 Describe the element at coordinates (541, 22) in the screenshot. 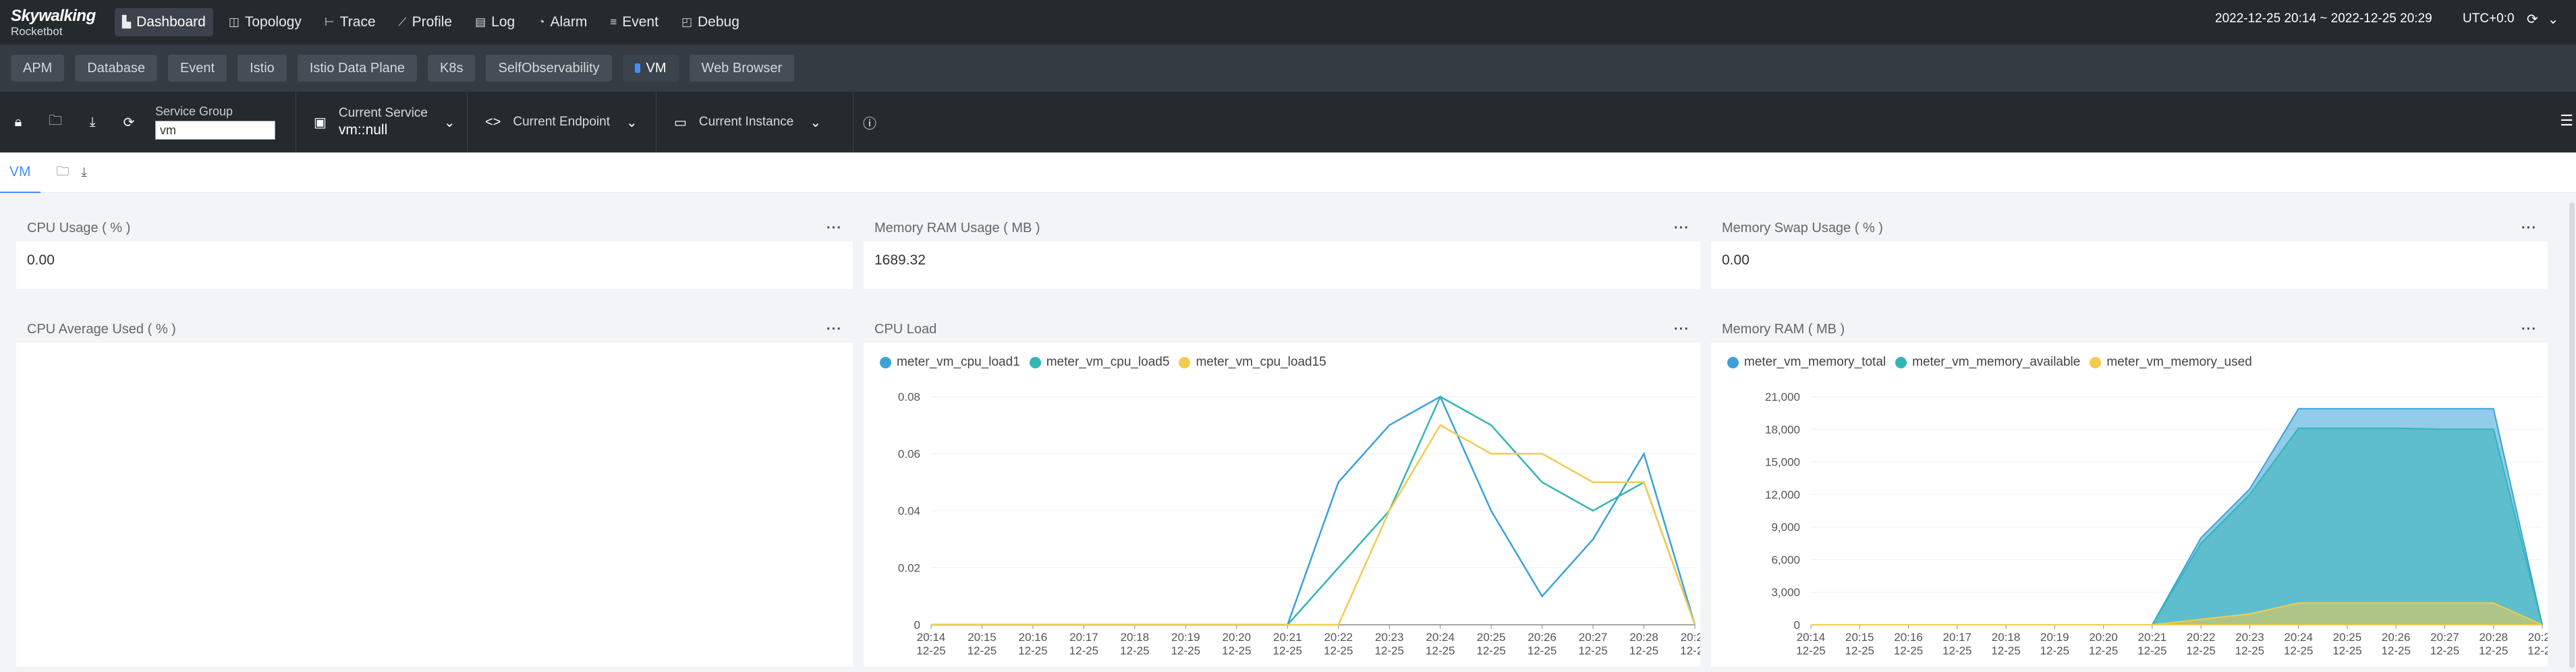

I see `alarm-icon: ◔` at that location.